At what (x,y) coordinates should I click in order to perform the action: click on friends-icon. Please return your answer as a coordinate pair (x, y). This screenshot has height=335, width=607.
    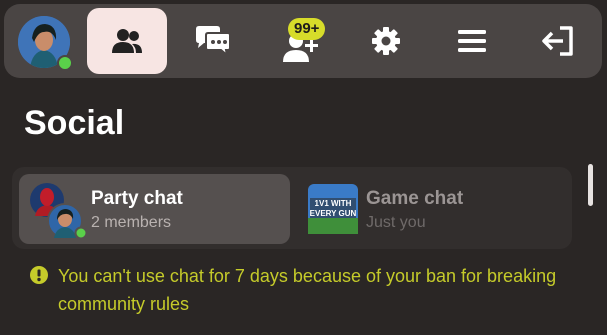
    Looking at the image, I should click on (127, 41).